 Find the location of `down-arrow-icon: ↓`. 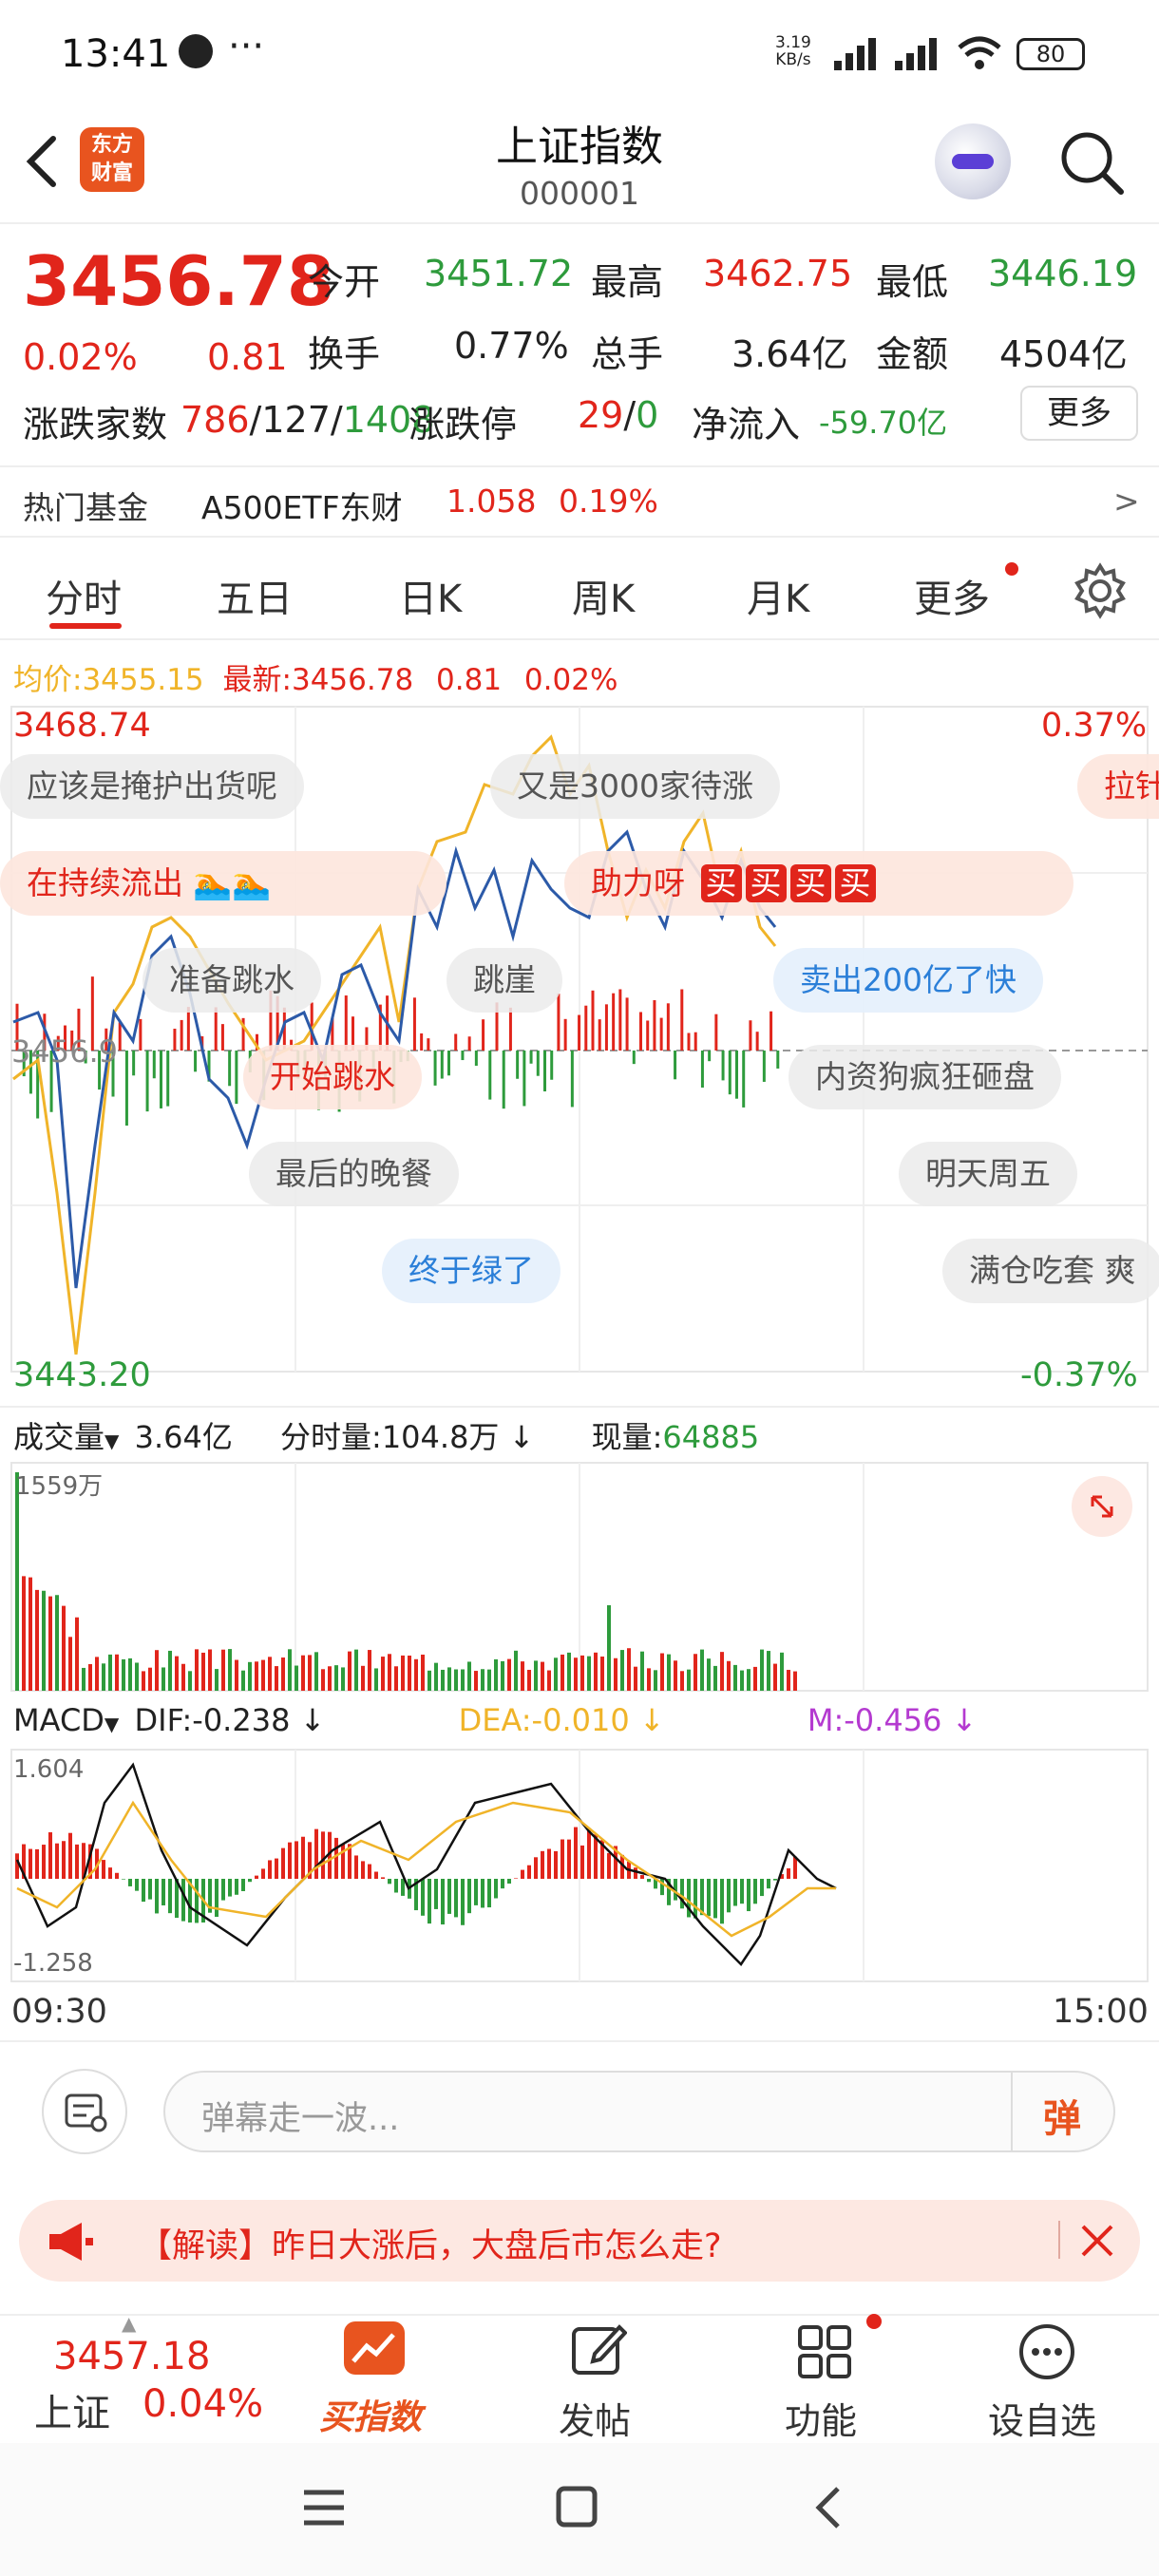

down-arrow-icon: ↓ is located at coordinates (308, 1720).